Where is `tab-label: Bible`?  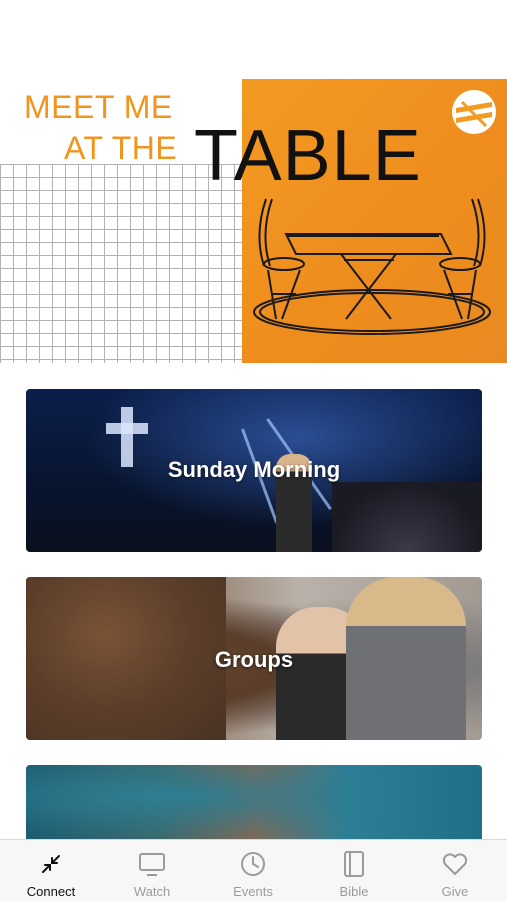 tab-label: Bible is located at coordinates (354, 891).